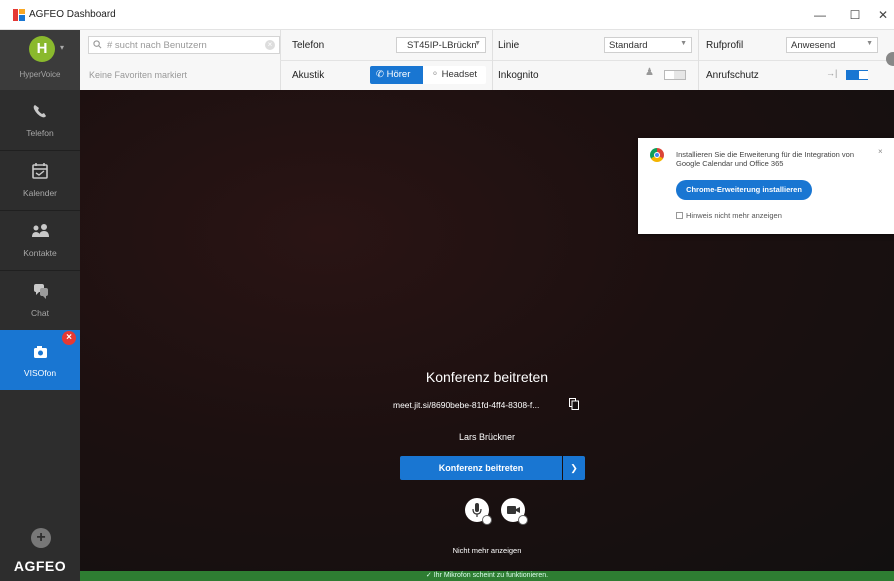 The height and width of the screenshot is (581, 894). What do you see at coordinates (478, 511) in the screenshot?
I see `microphone-button` at bounding box center [478, 511].